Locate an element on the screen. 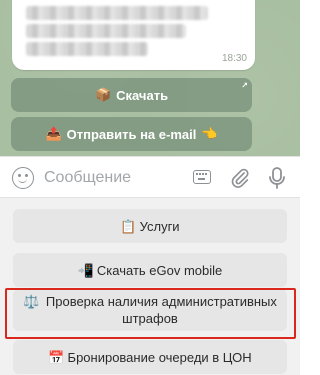  calendar-icon: 📅 is located at coordinates (56, 357).